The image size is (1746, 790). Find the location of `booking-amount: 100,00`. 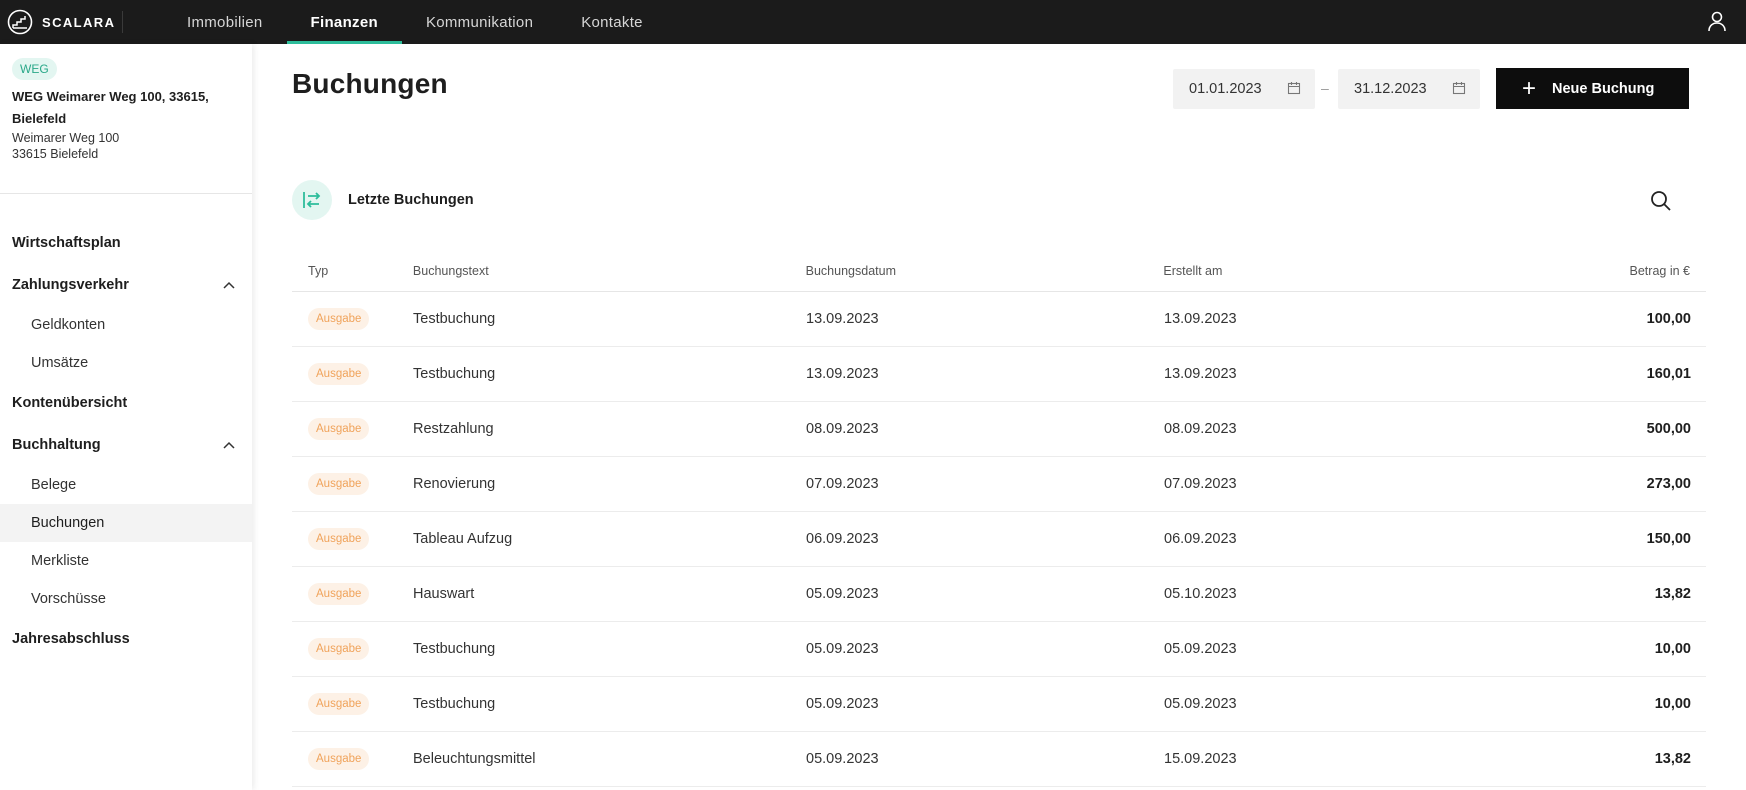

booking-amount: 100,00 is located at coordinates (1668, 319).